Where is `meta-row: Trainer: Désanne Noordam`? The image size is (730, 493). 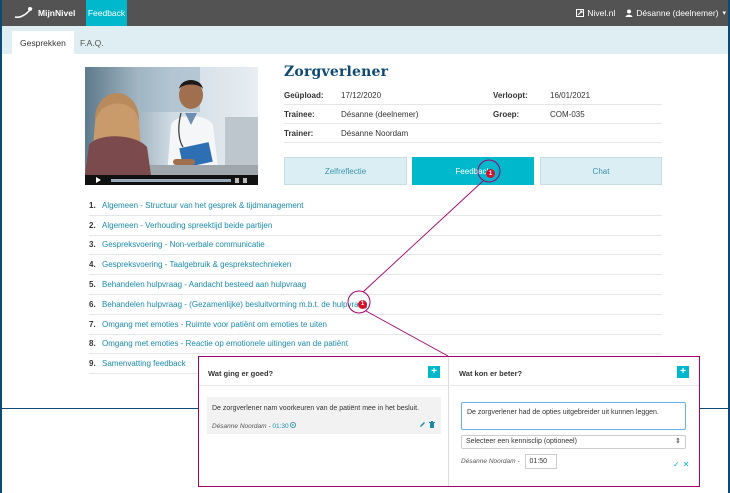
meta-row: Trainer: Désanne Noordam is located at coordinates (473, 133).